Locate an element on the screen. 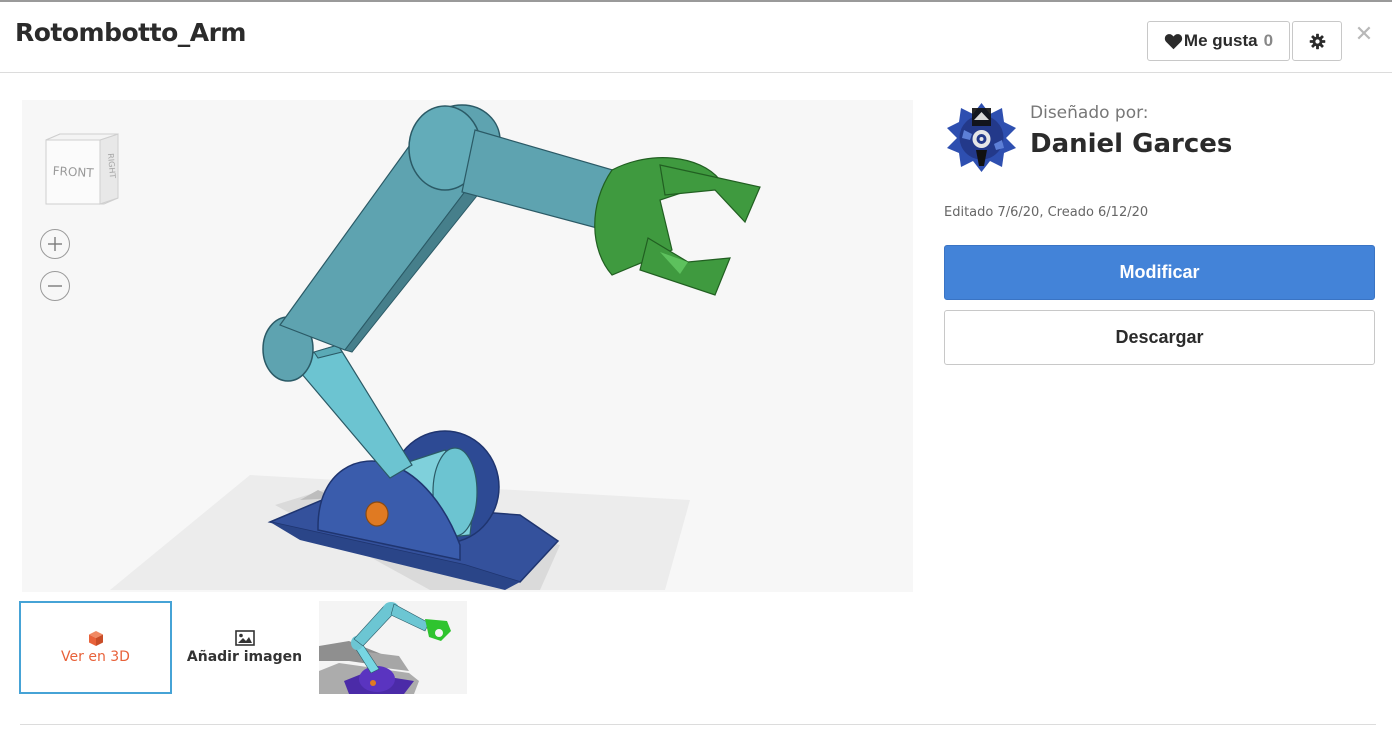 The width and height of the screenshot is (1392, 750). gear-icon is located at coordinates (1317, 41).